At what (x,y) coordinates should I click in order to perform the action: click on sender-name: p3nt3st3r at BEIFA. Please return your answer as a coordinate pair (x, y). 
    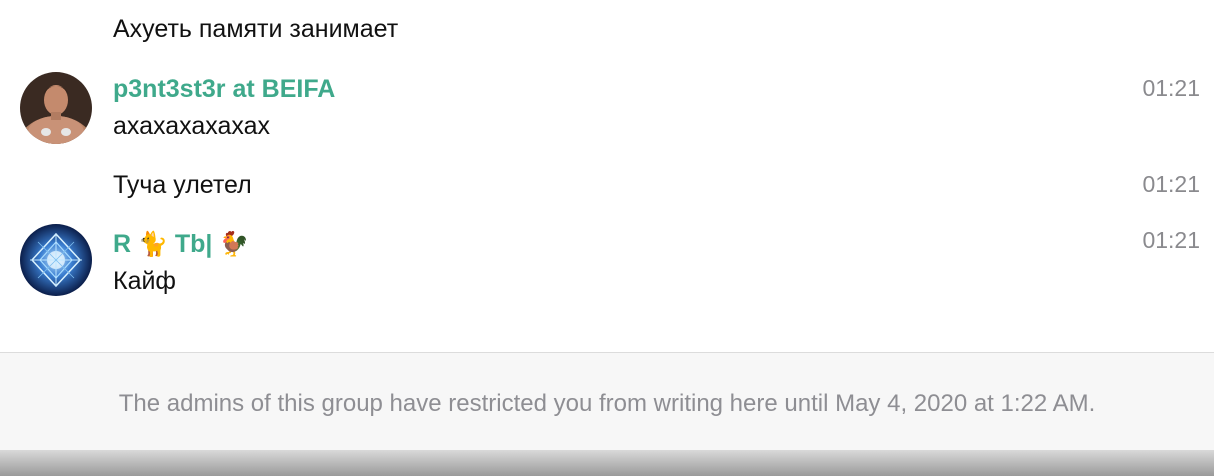
    Looking at the image, I should click on (224, 89).